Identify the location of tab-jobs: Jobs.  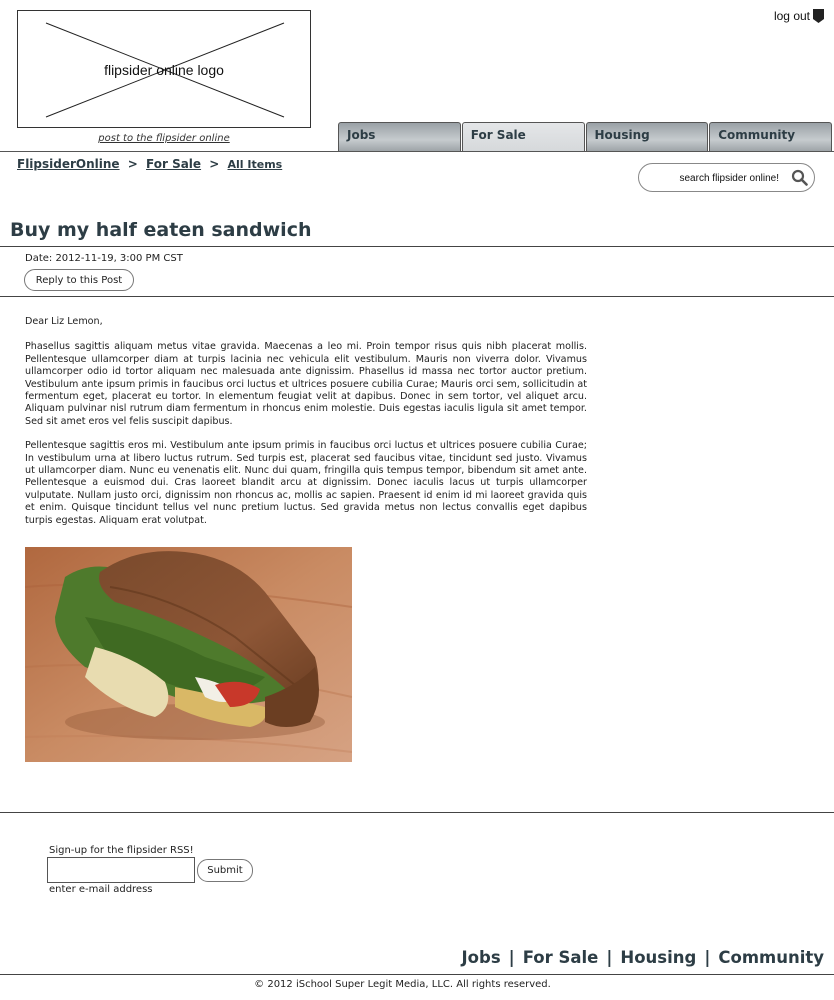
(399, 136).